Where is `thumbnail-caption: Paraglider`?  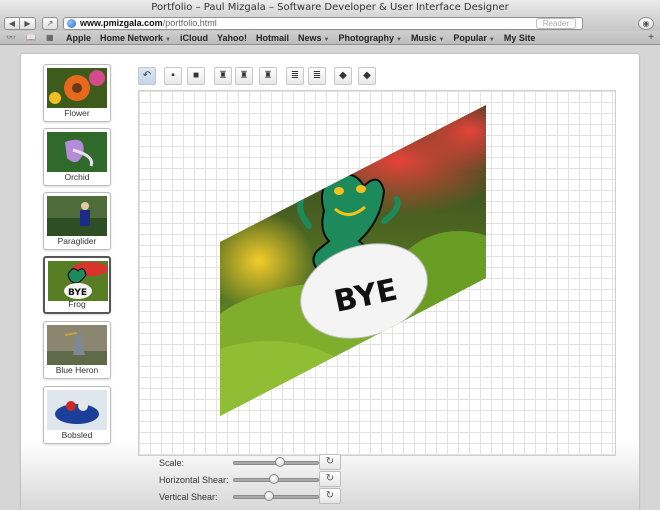
thumbnail-caption: Paraglider is located at coordinates (77, 241).